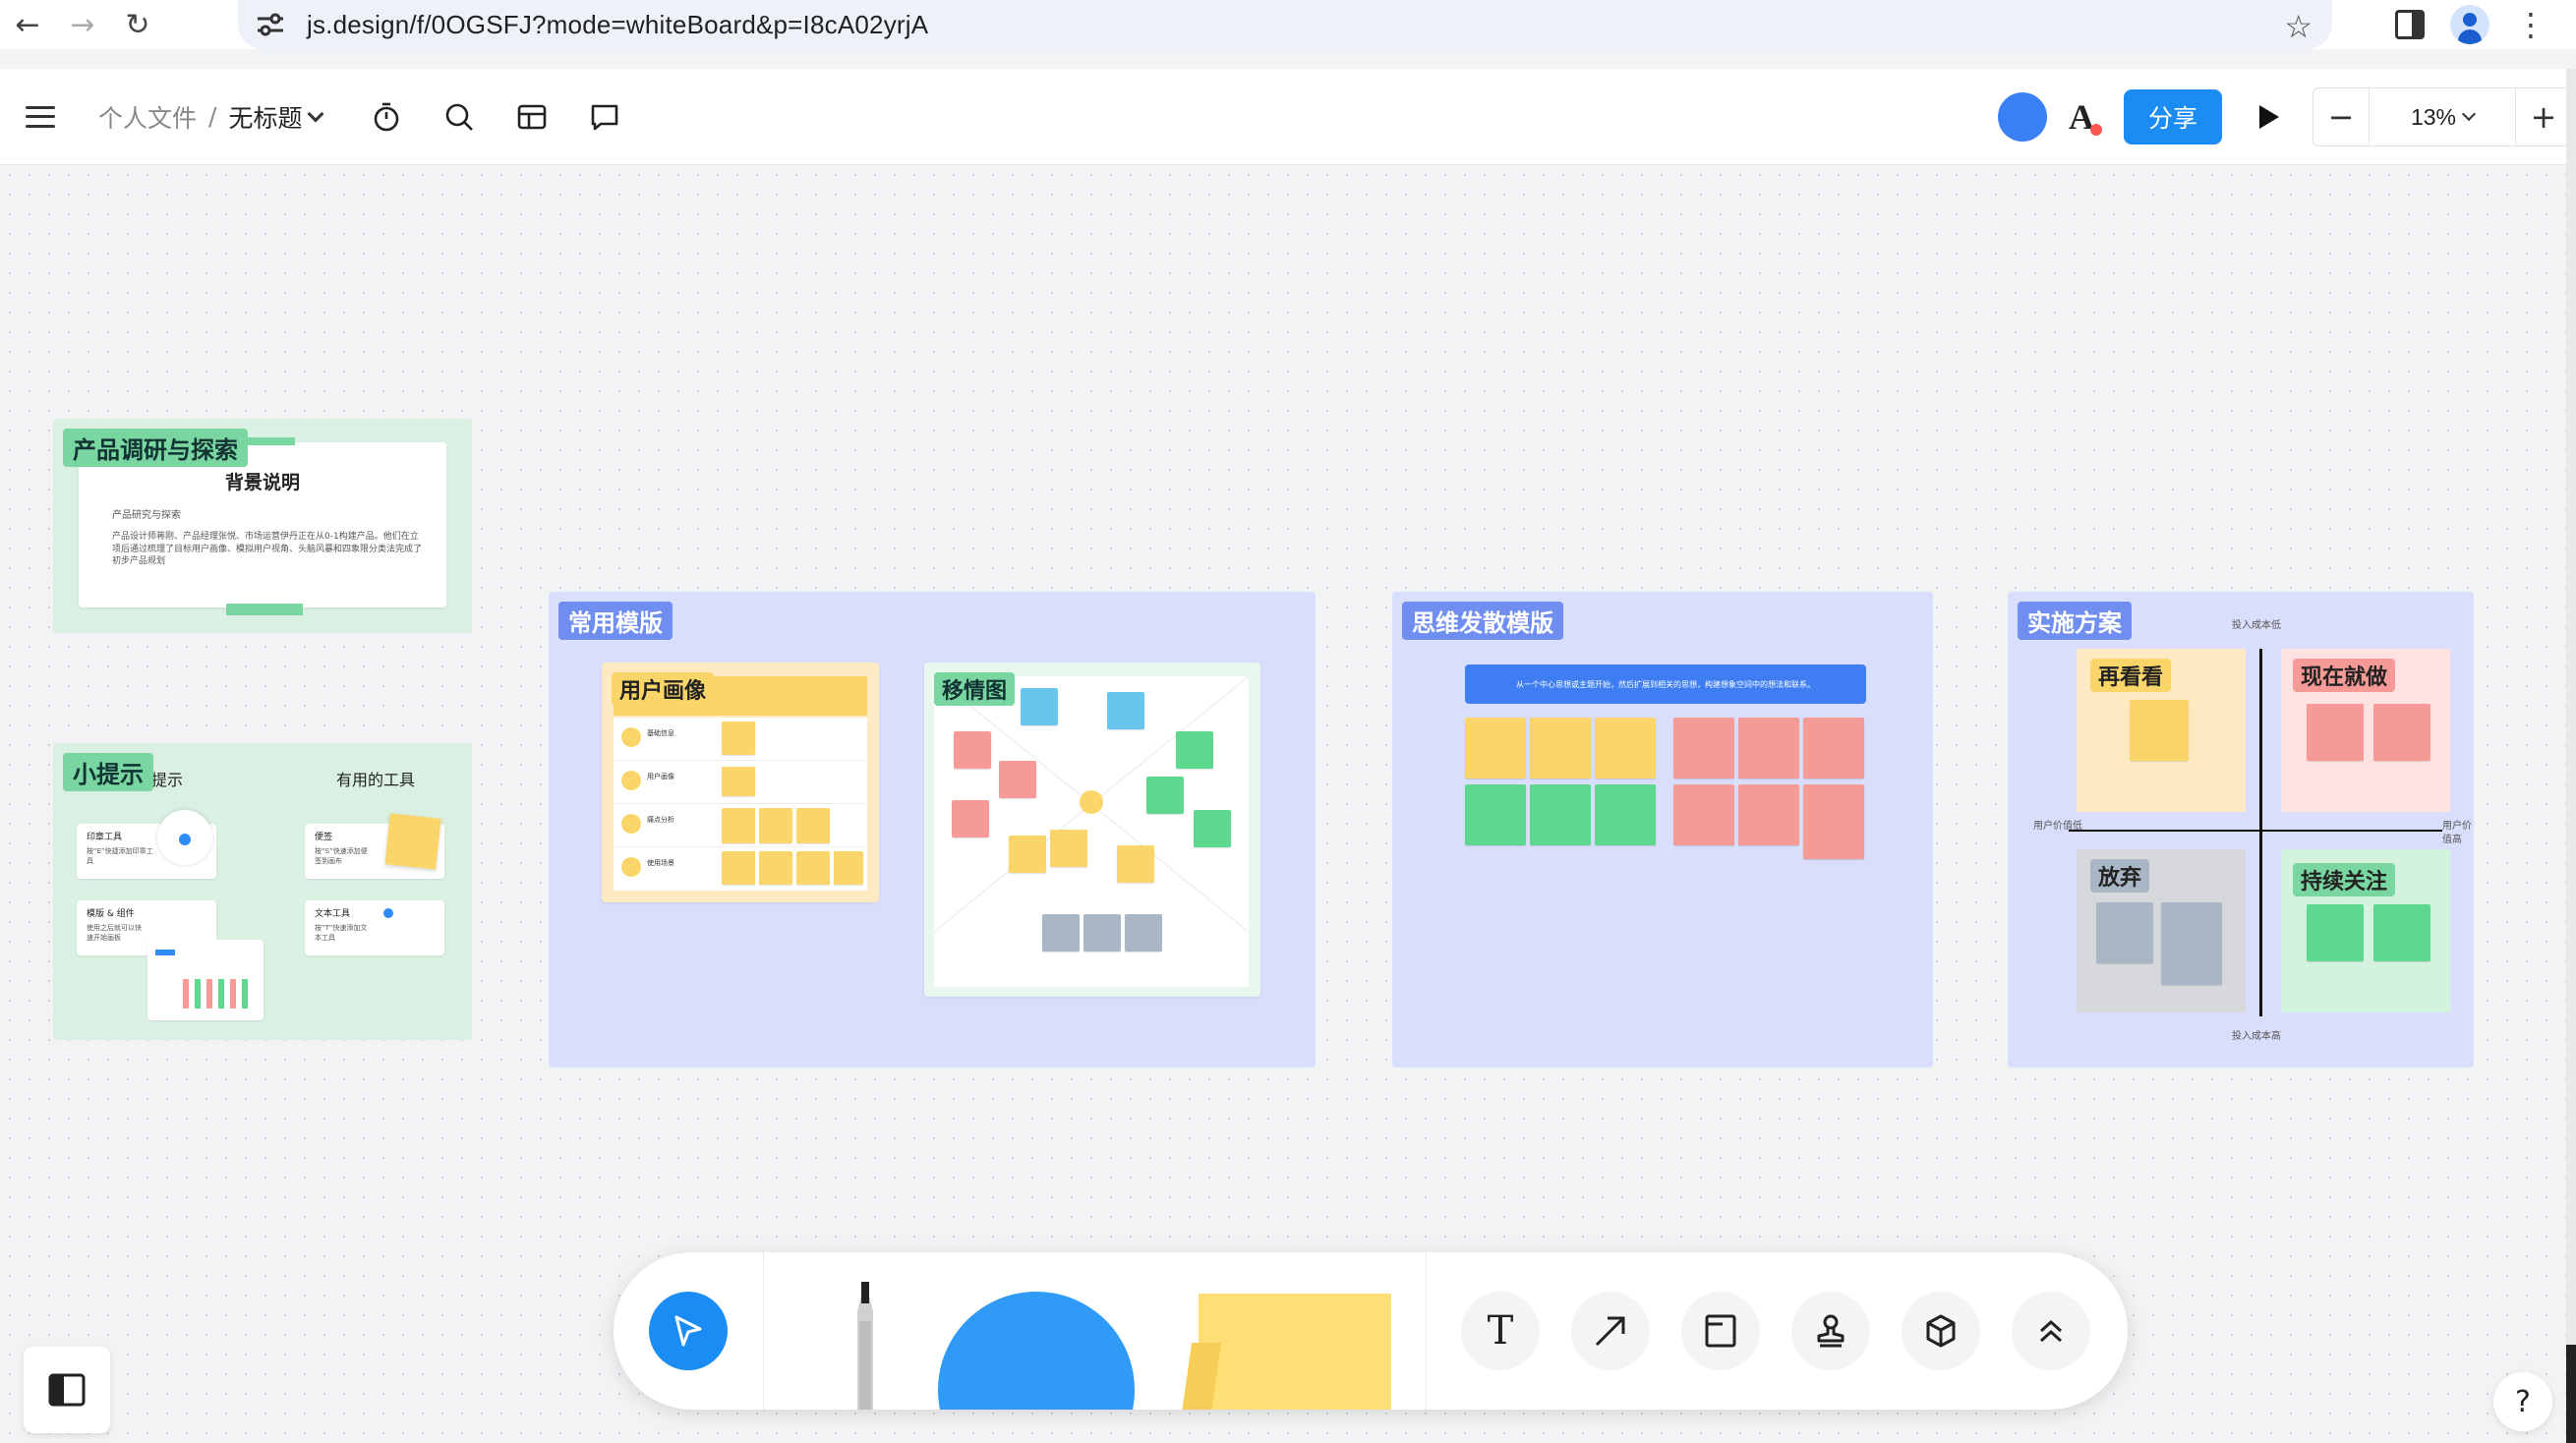  What do you see at coordinates (660, 820) in the screenshot?
I see `persona-row-label: 痛点分析` at bounding box center [660, 820].